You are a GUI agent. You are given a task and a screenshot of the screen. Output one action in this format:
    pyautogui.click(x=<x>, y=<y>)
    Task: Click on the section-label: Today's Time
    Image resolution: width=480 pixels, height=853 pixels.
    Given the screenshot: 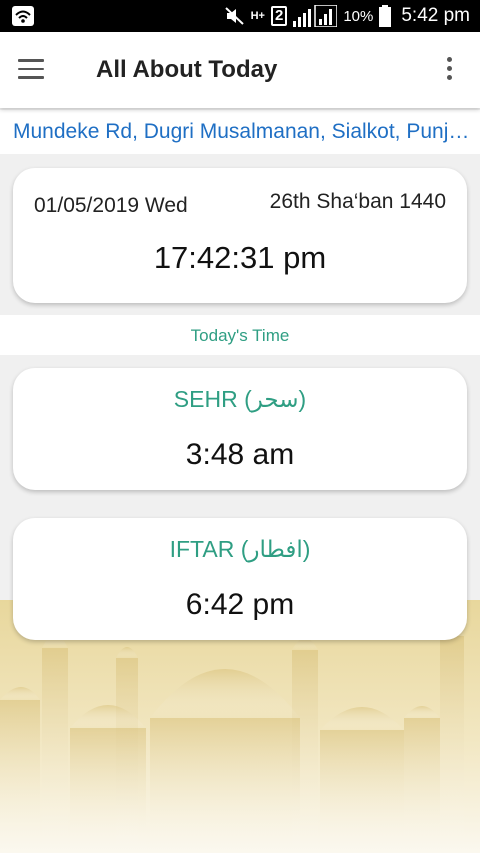 What is the action you would take?
    pyautogui.click(x=240, y=335)
    